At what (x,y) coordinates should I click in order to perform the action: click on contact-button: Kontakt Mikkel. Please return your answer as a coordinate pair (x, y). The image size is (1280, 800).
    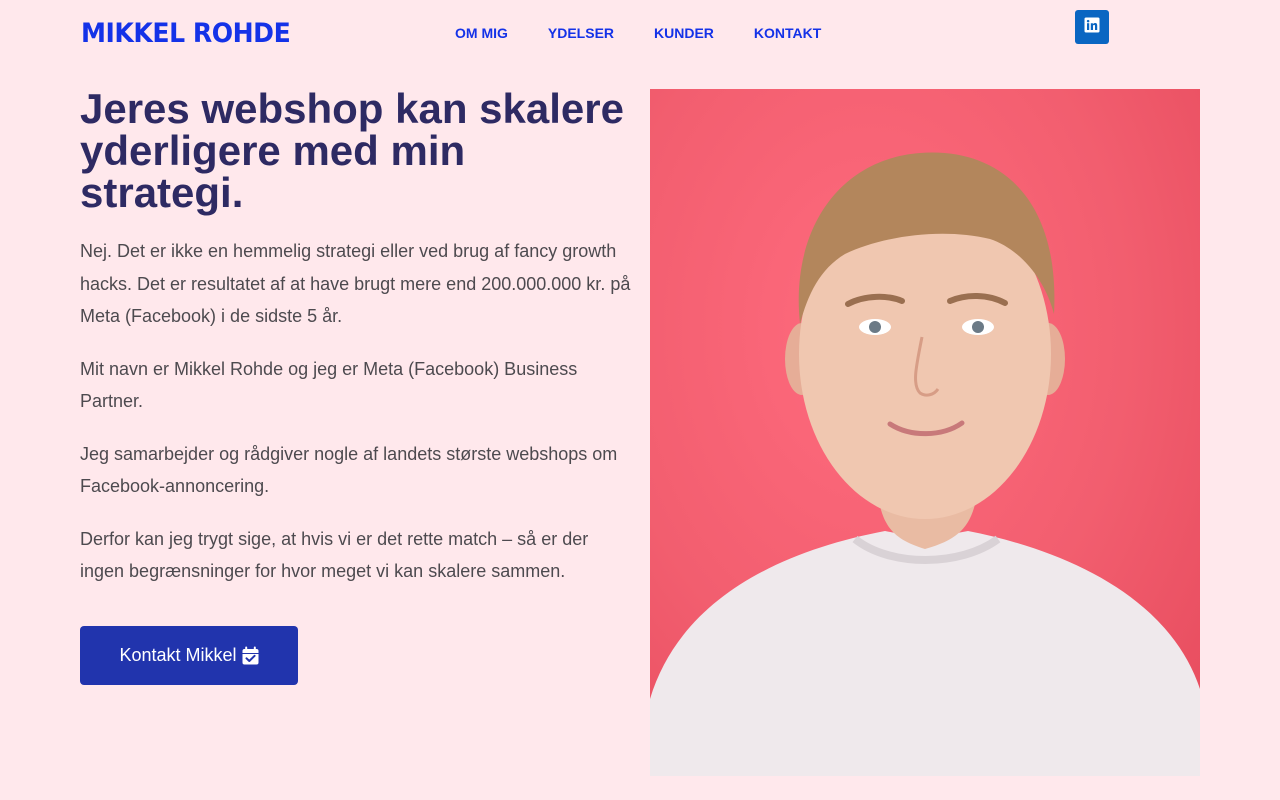
    Looking at the image, I should click on (189, 655).